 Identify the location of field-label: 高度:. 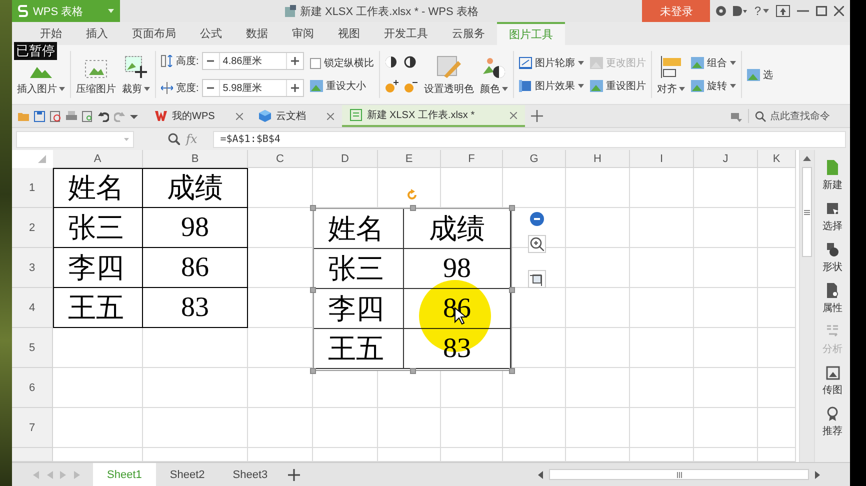
(187, 61).